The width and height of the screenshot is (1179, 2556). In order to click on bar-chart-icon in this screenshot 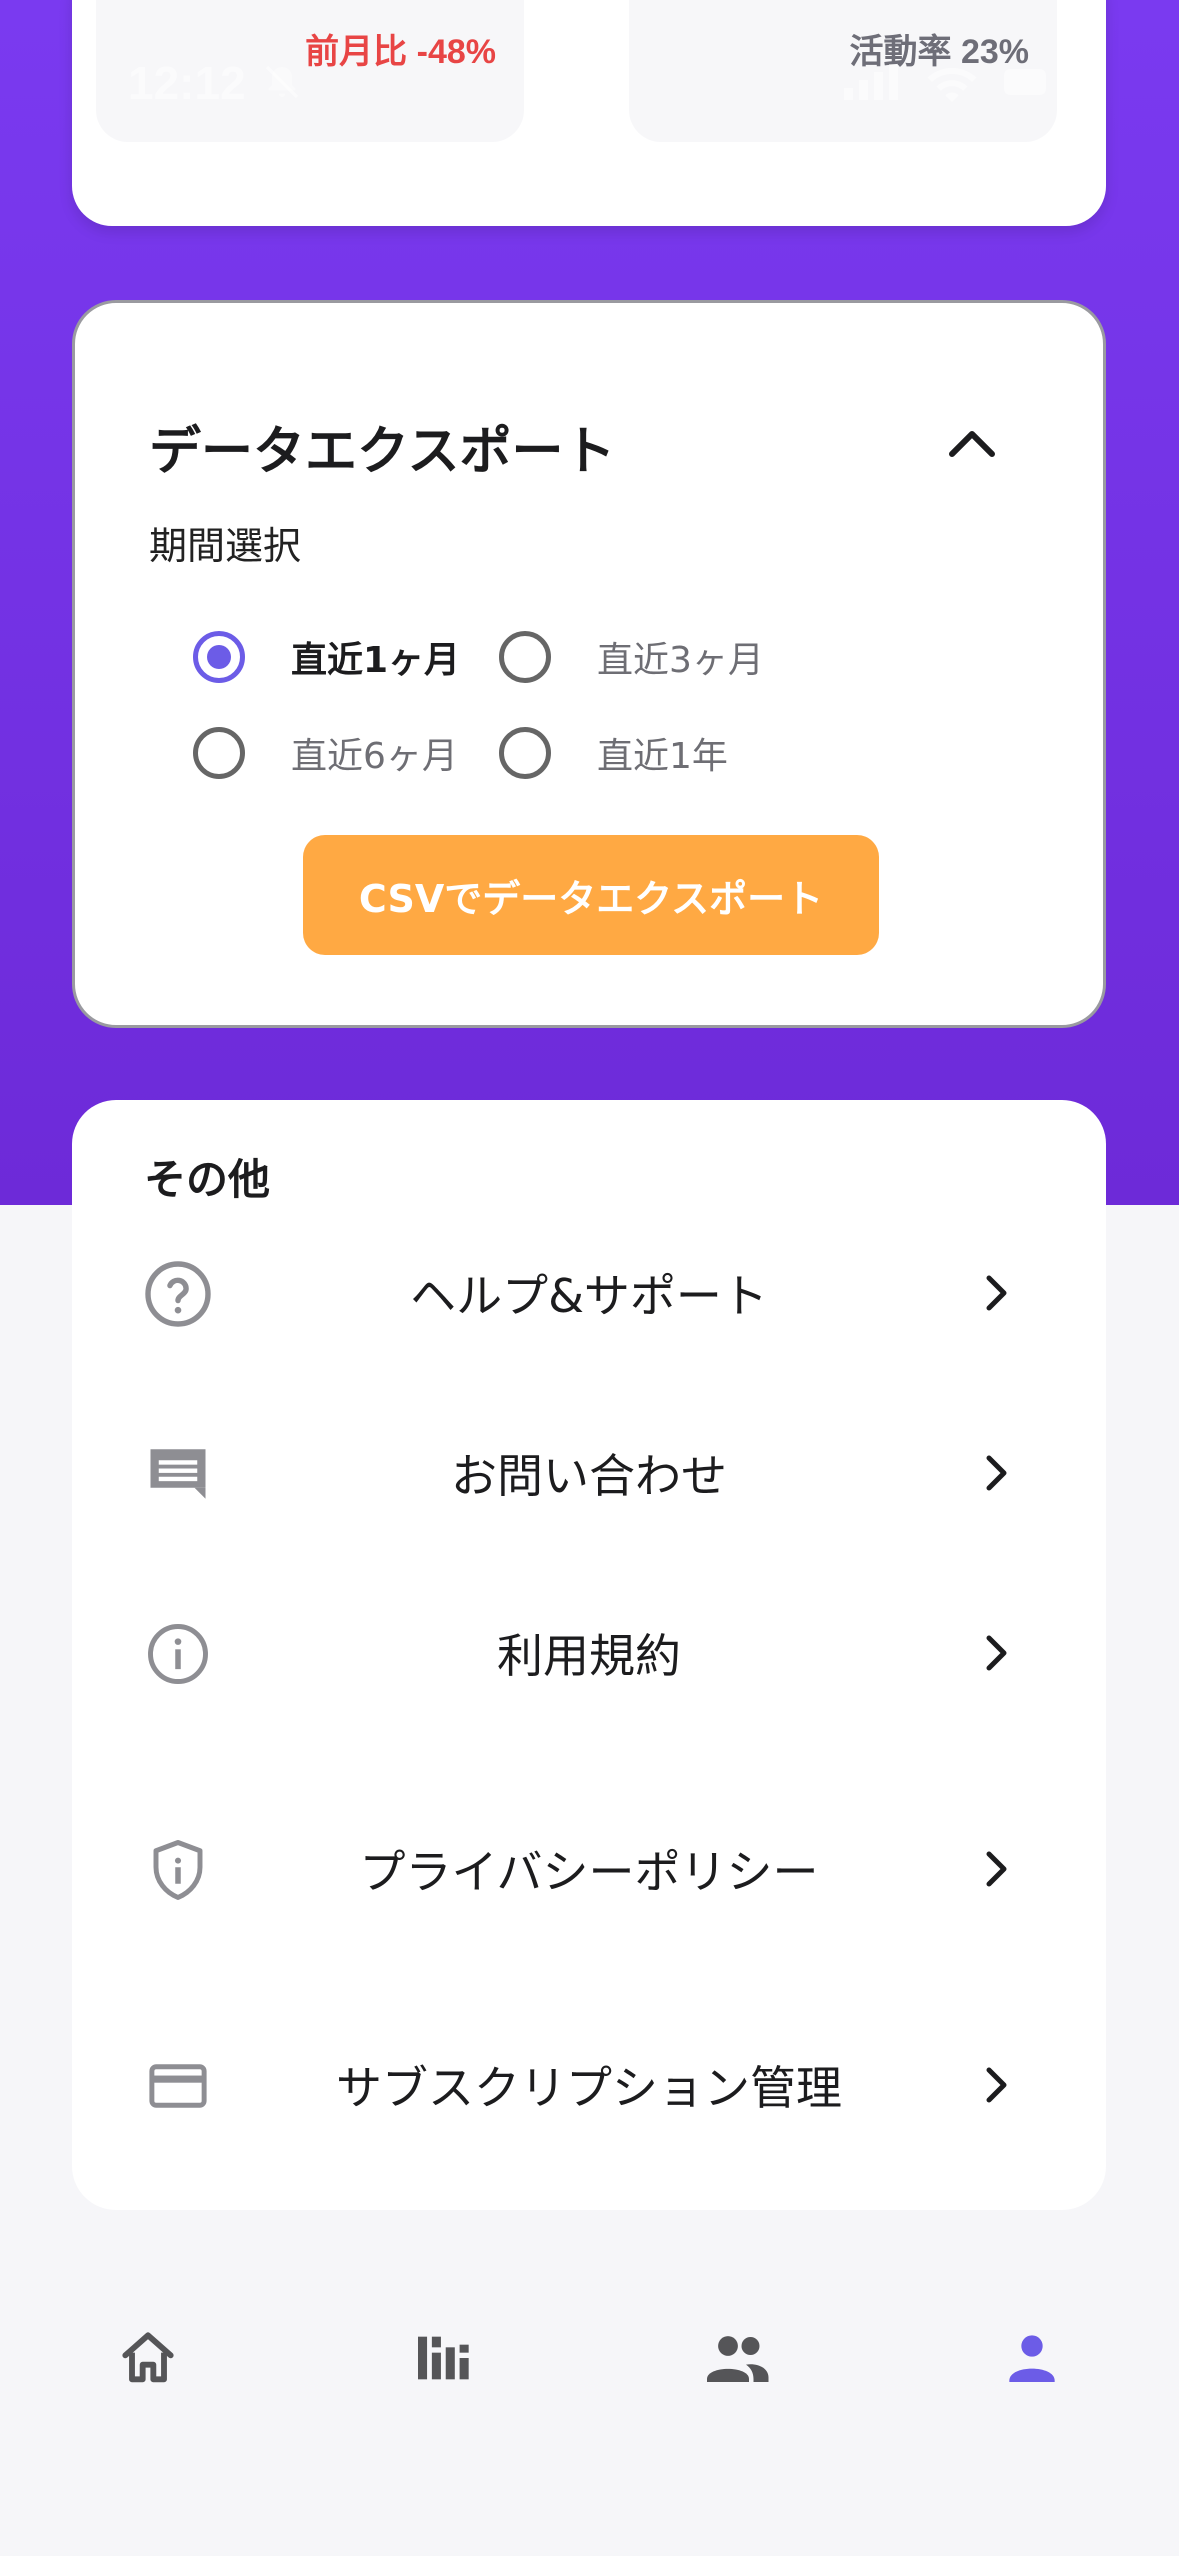, I will do `click(442, 2360)`.